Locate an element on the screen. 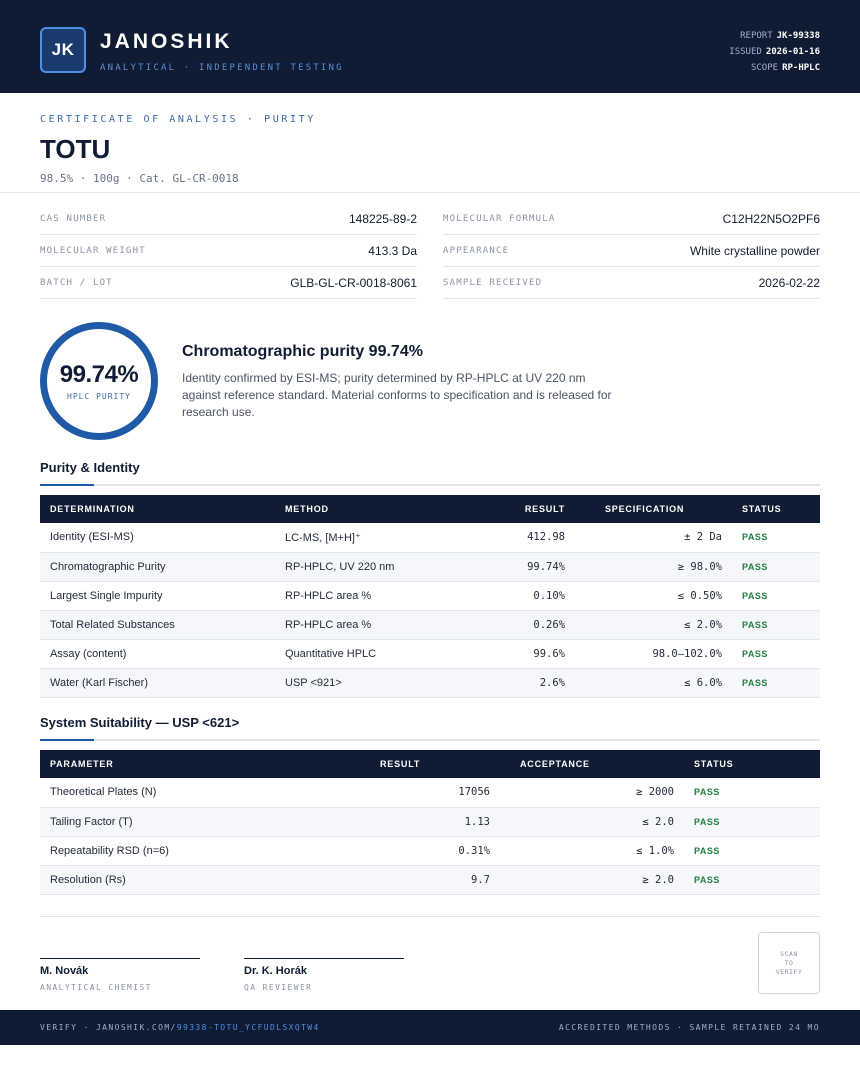  acceptance-cell: ≤ 1.0% is located at coordinates (592, 851).